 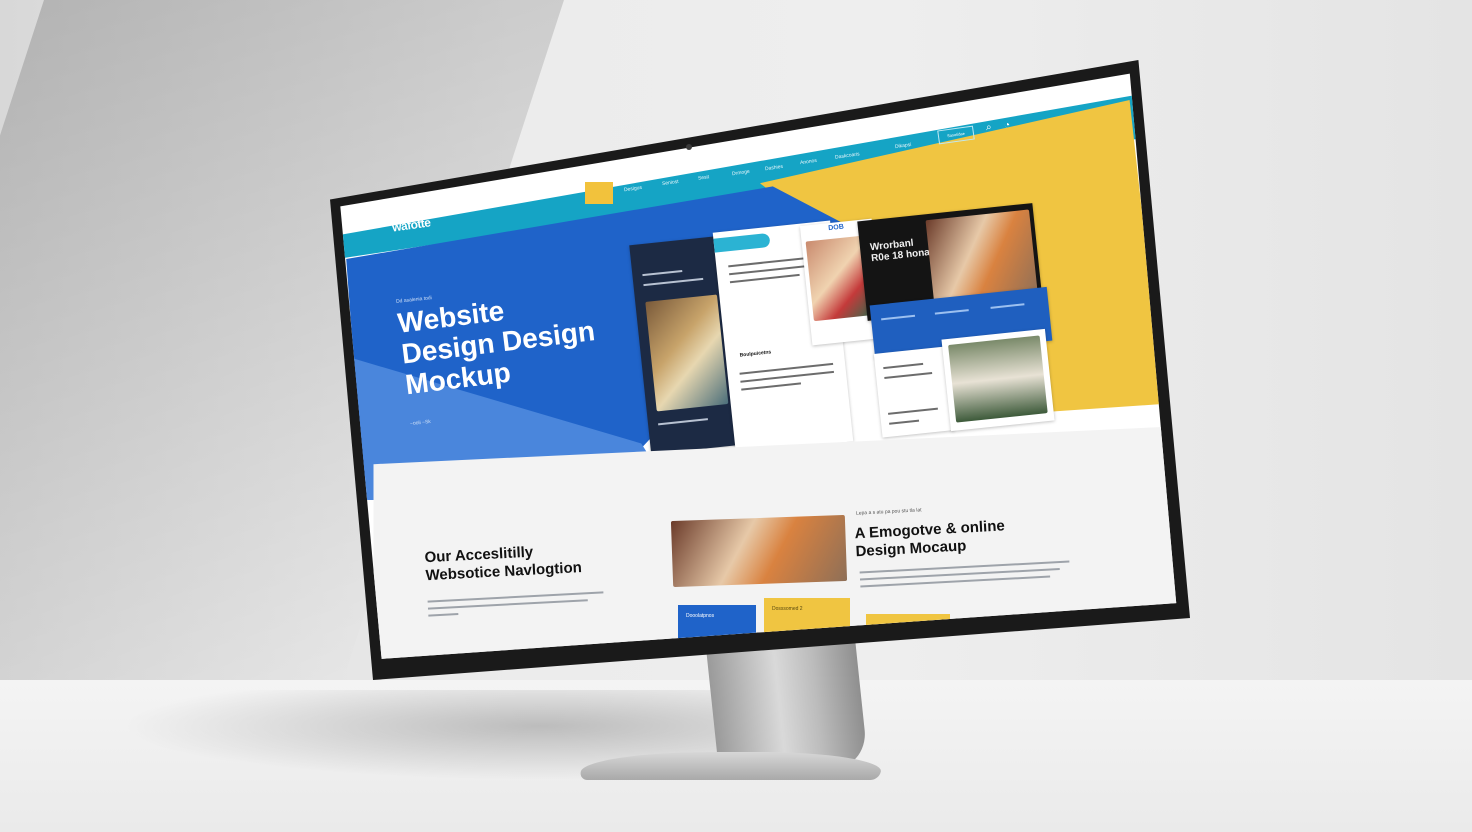 I want to click on article-tag, so click(x=742, y=242).